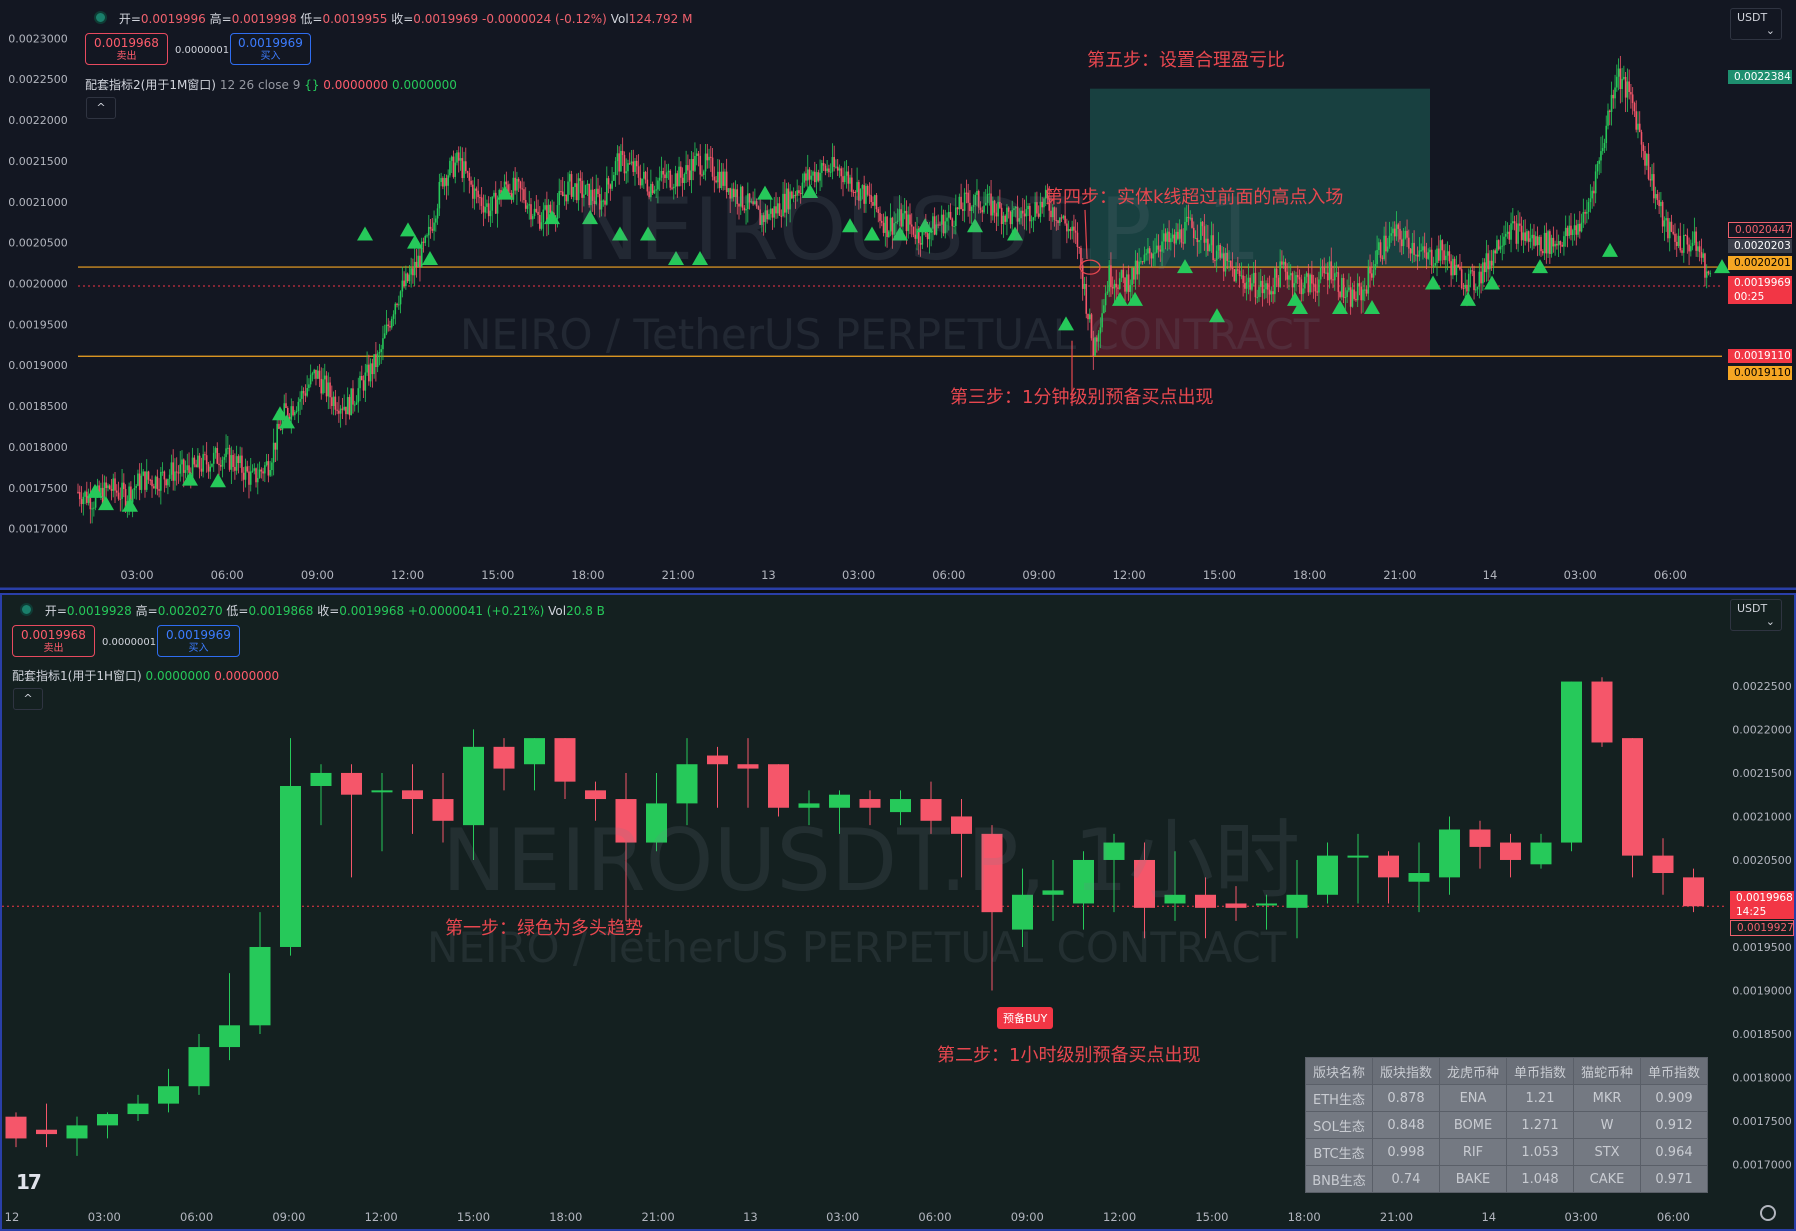  Describe the element at coordinates (1025, 1018) in the screenshot. I see `buy-tag: 预备BUY` at that location.